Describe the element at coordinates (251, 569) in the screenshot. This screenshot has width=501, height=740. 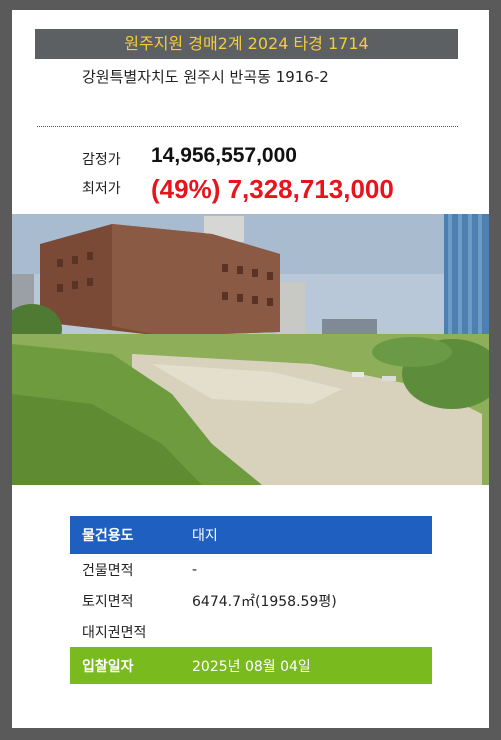
I see `building-area-row: 건물면적 -` at that location.